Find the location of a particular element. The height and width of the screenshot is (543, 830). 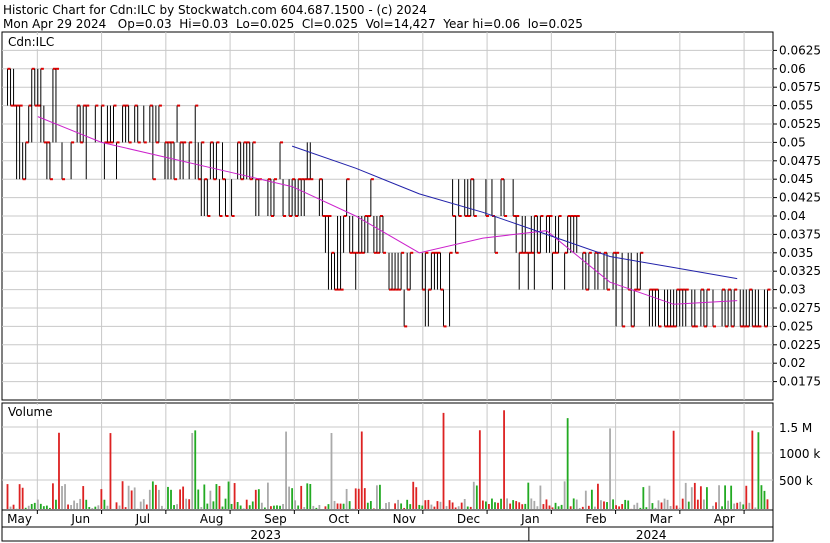

month-tick-label: Feb is located at coordinates (595, 519).